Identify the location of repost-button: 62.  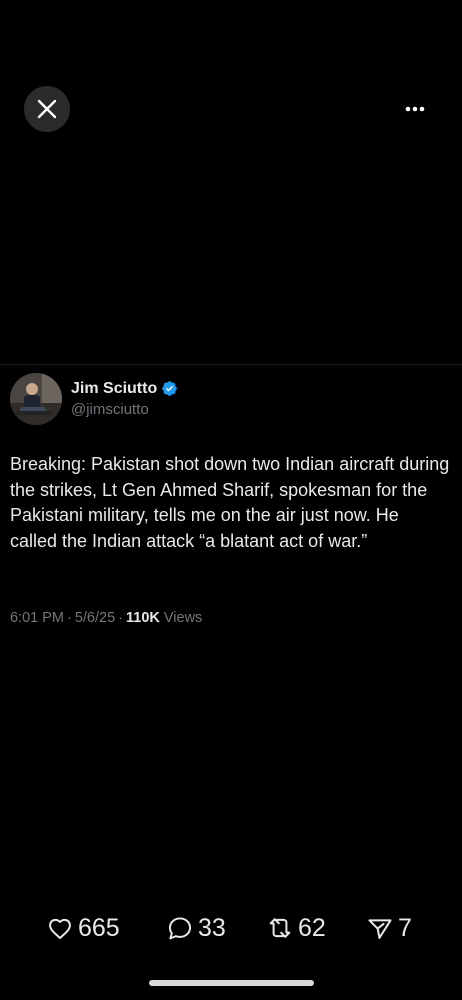
(296, 928).